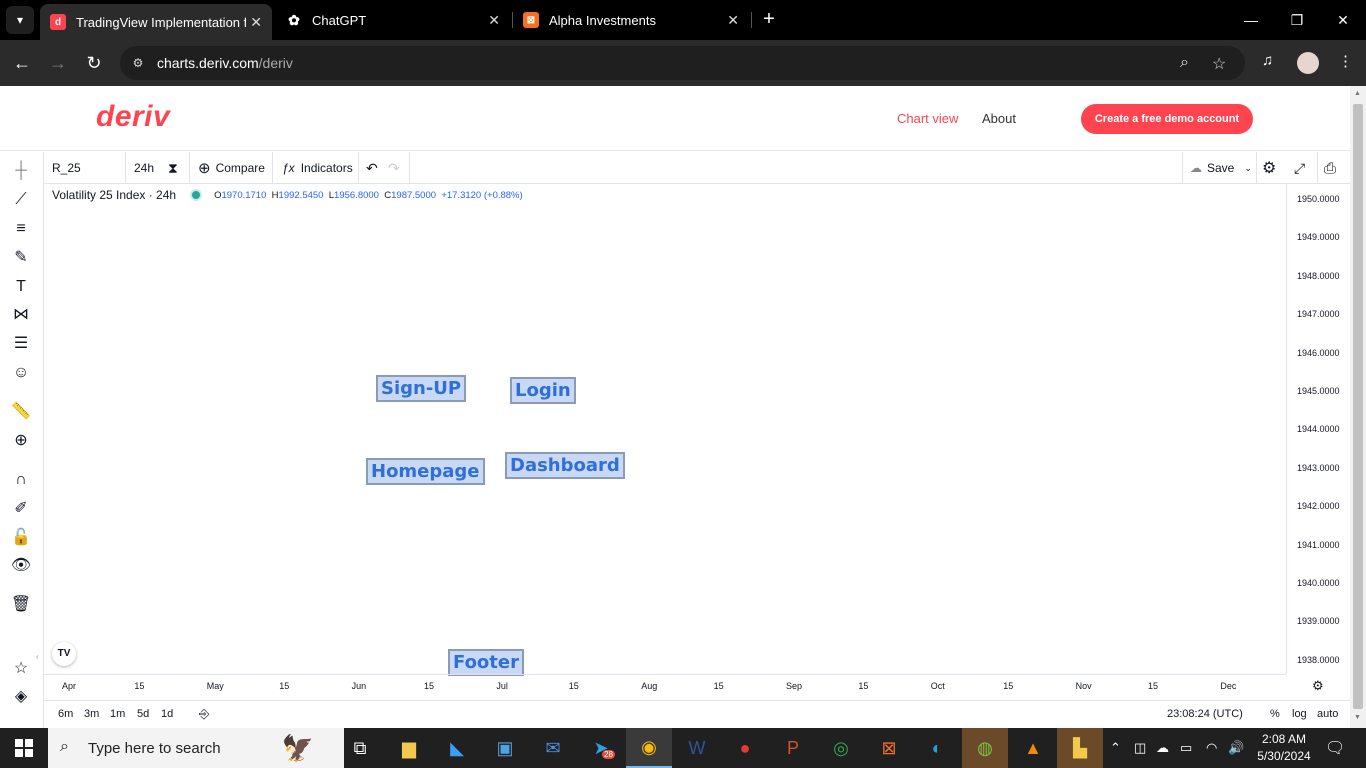 The image size is (1366, 768). I want to click on scrollbar-thumb, so click(1358, 406).